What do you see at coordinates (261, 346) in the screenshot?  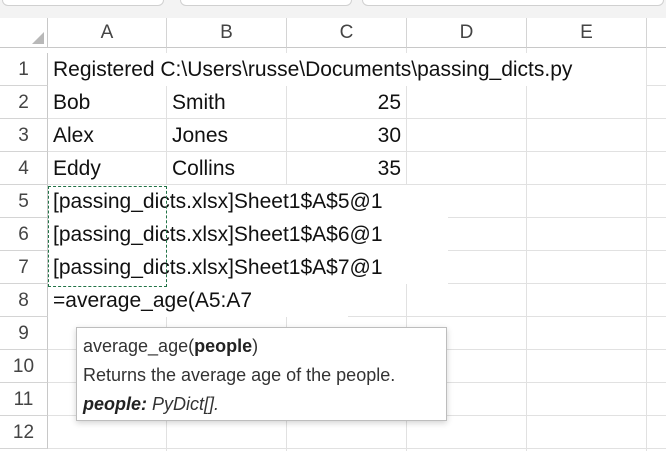 I see `tooltip-signature: average_age(people)` at bounding box center [261, 346].